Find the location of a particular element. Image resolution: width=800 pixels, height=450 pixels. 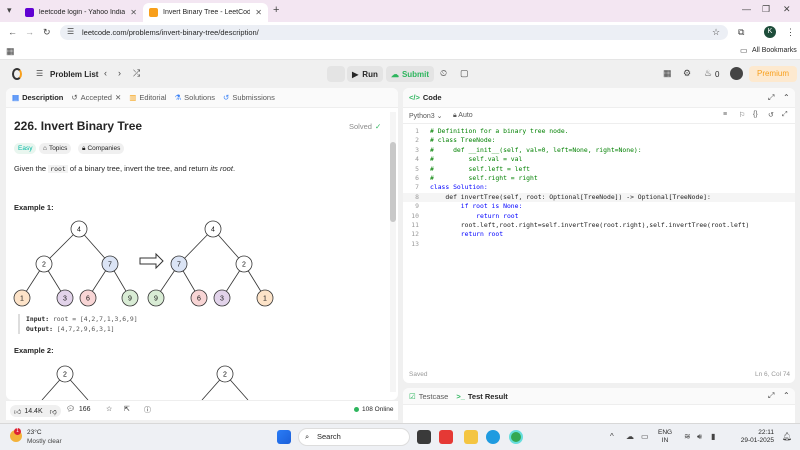

chrome-icon is located at coordinates (516, 437).